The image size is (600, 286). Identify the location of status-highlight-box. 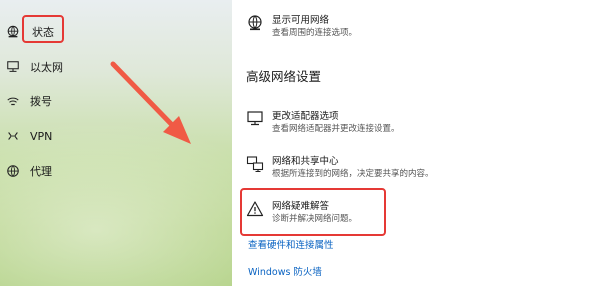
(43, 29).